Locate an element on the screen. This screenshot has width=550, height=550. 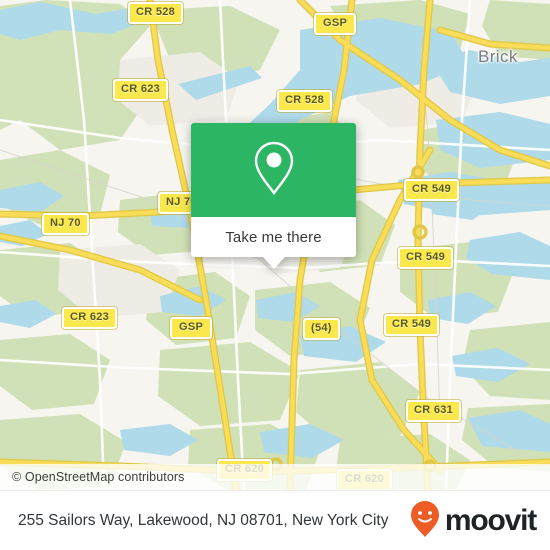
moovit-pin-smiley-icon is located at coordinates (425, 521).